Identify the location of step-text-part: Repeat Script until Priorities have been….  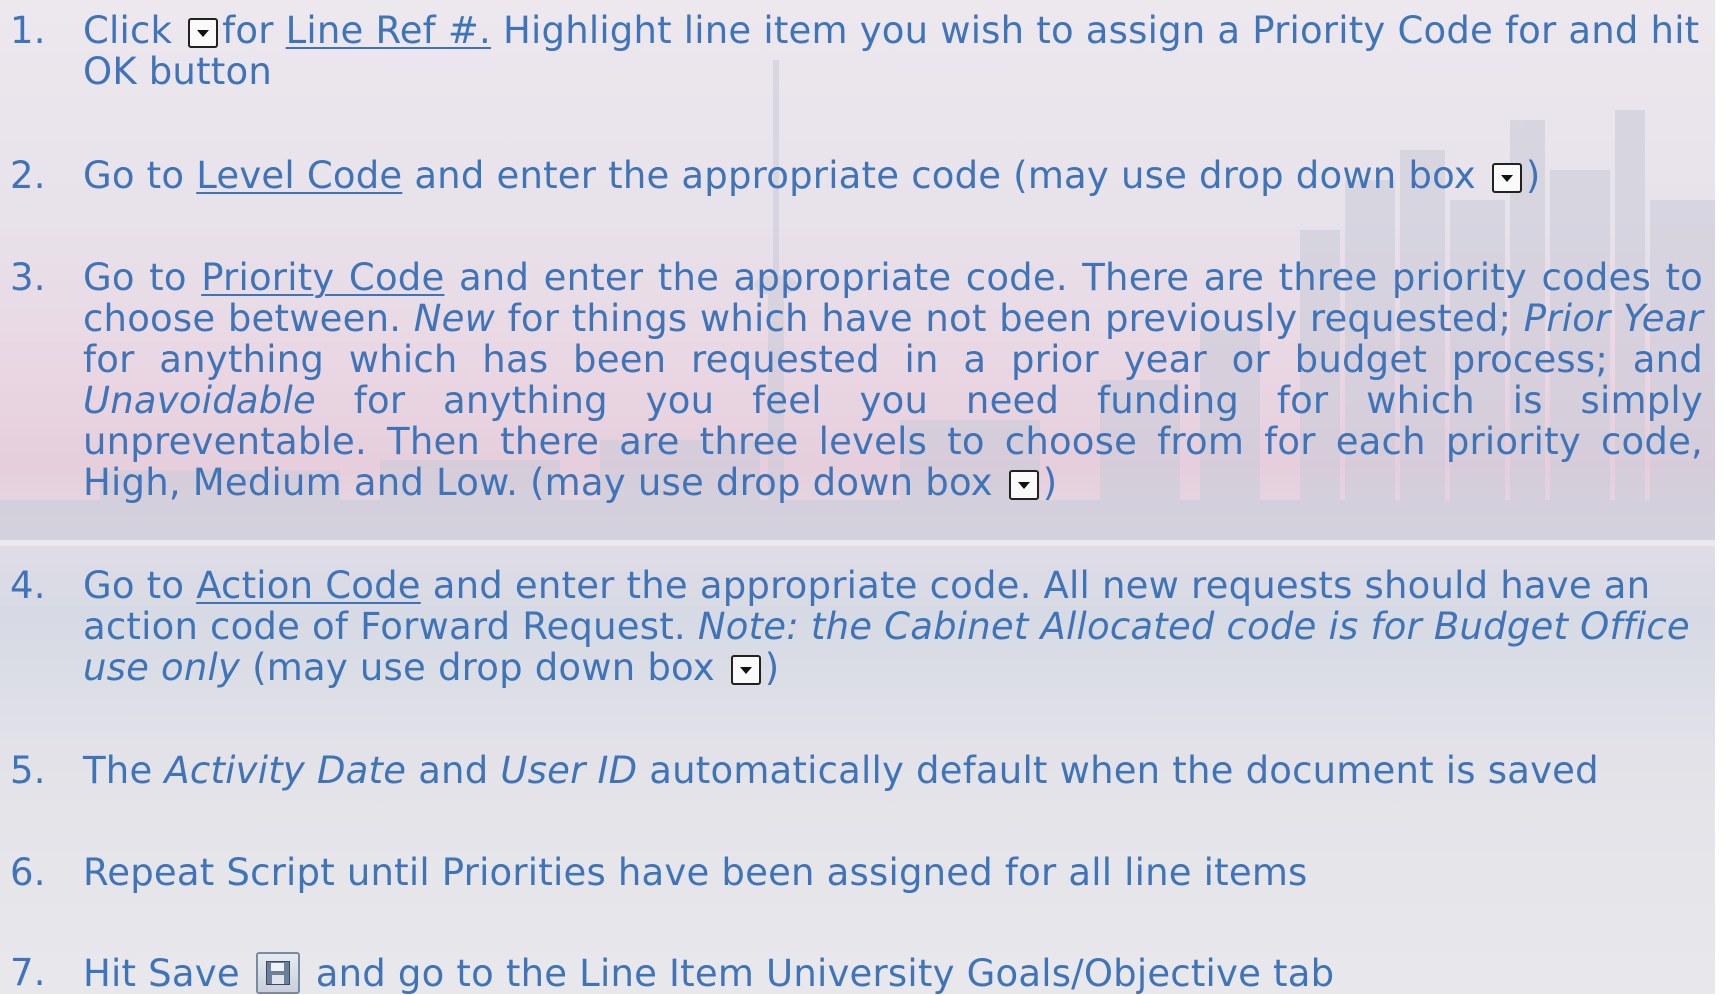
(695, 872).